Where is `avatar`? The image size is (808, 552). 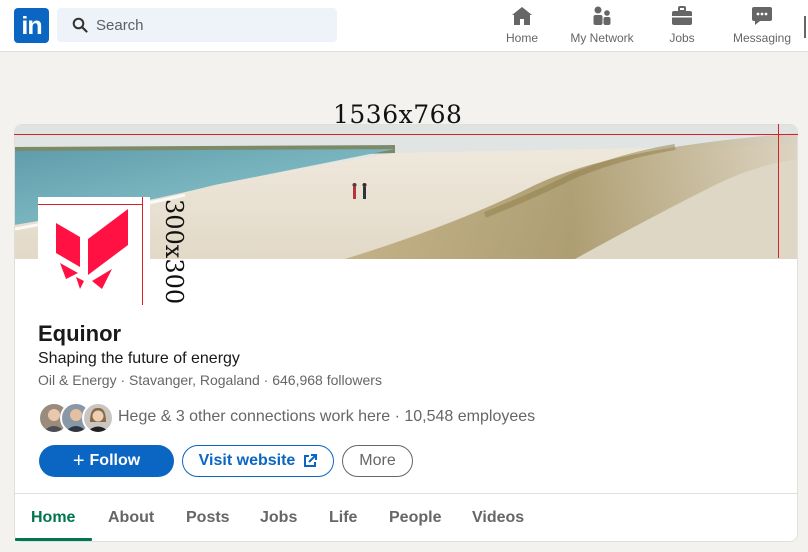 avatar is located at coordinates (98, 418).